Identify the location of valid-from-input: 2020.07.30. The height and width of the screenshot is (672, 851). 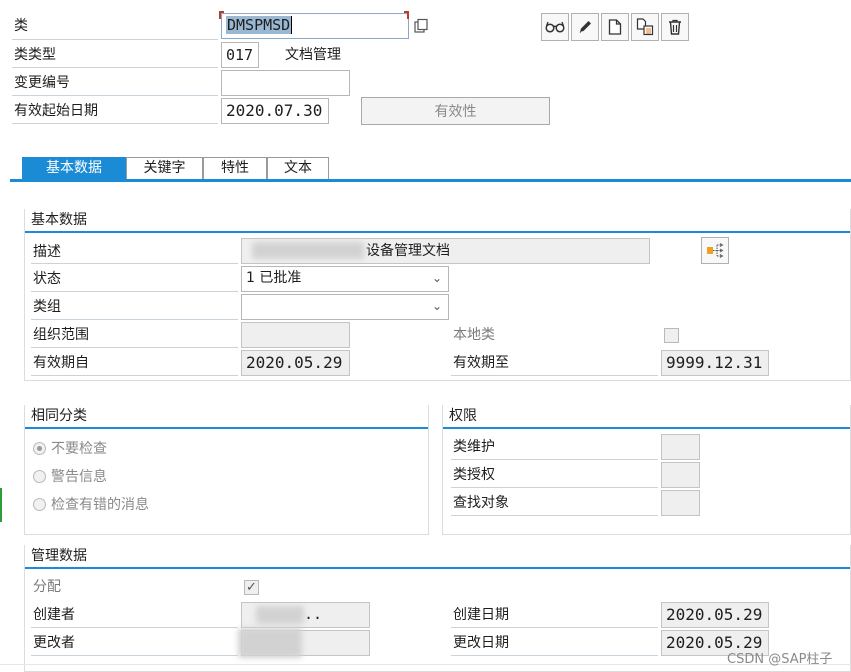
(275, 111).